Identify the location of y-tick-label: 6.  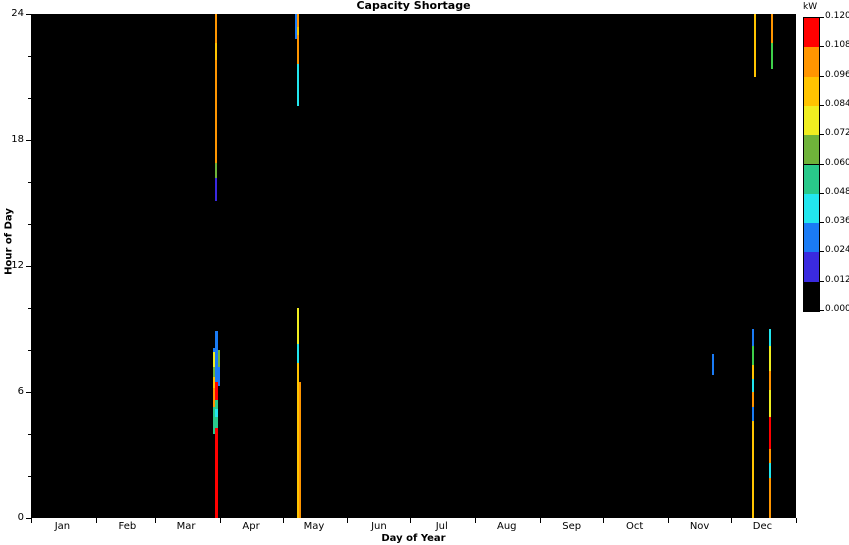
(20, 391).